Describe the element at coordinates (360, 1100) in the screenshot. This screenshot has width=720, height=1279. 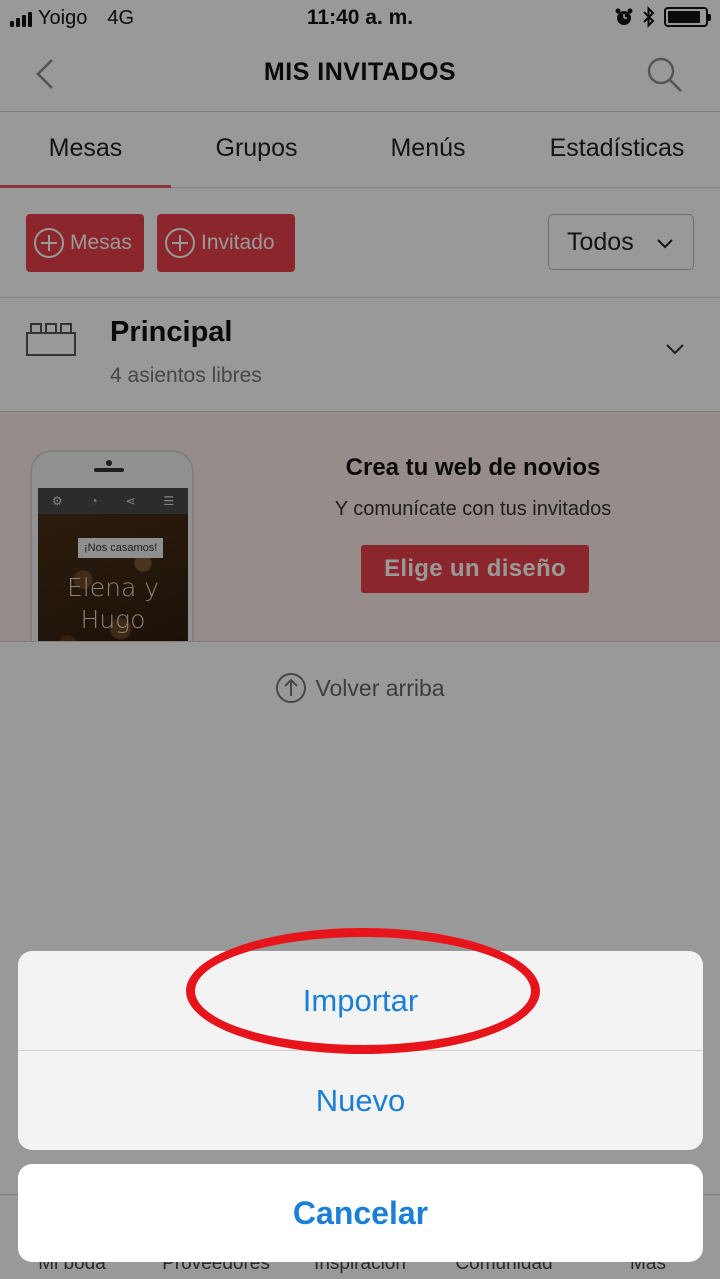
I see `new-option: Nuevo` at that location.